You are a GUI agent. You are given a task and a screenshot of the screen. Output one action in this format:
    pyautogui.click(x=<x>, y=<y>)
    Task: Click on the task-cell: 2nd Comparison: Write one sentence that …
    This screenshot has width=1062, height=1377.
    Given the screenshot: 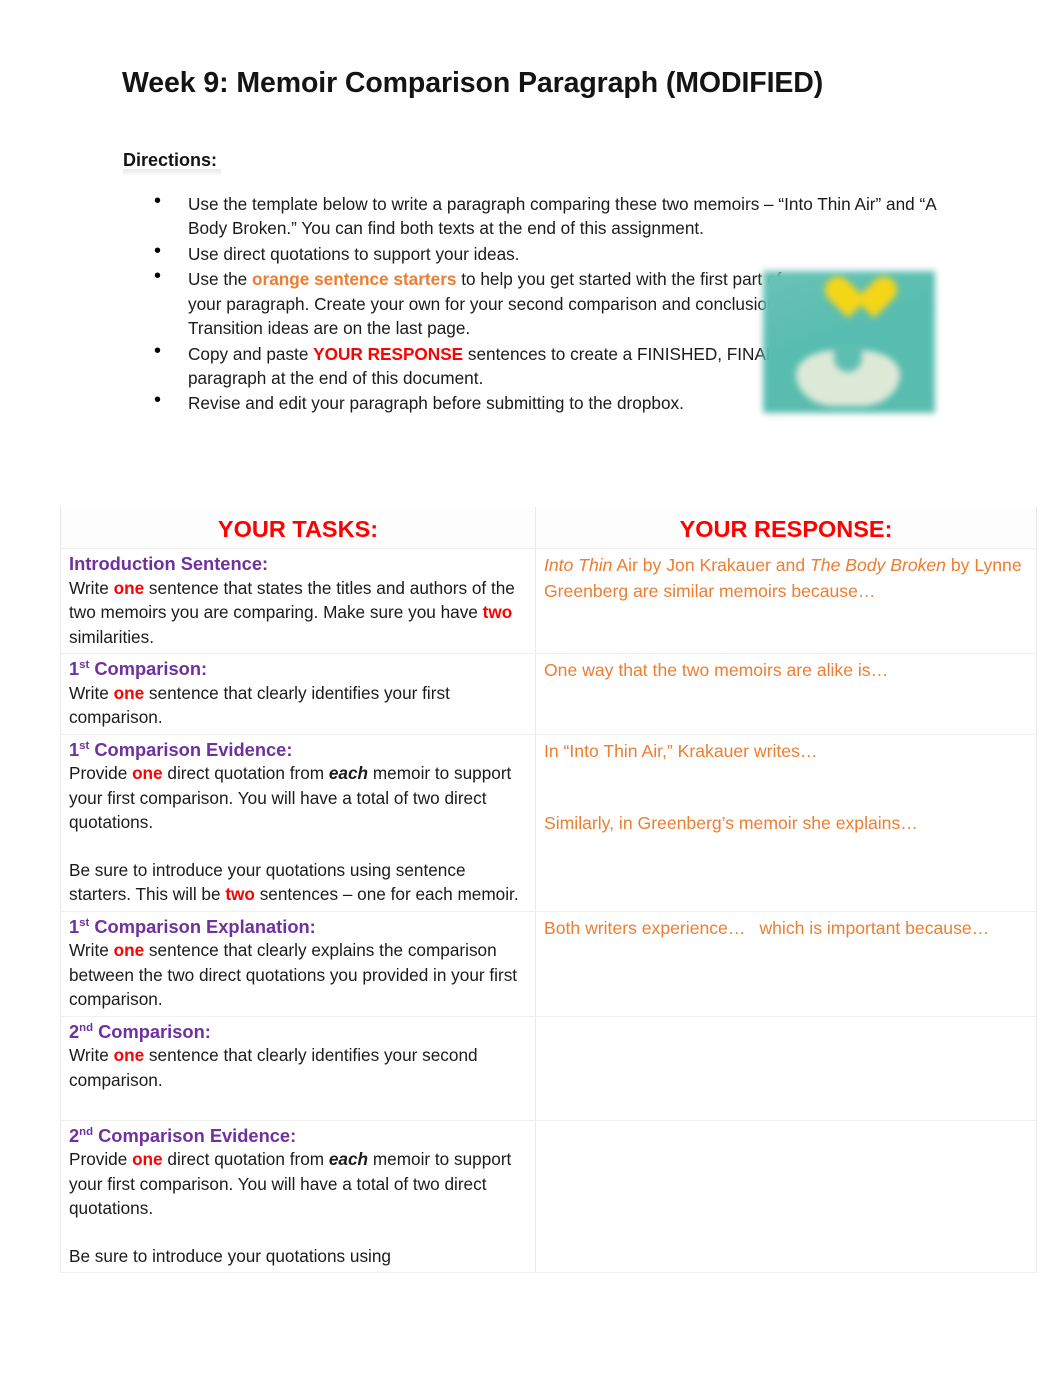 What is the action you would take?
    pyautogui.click(x=298, y=1068)
    